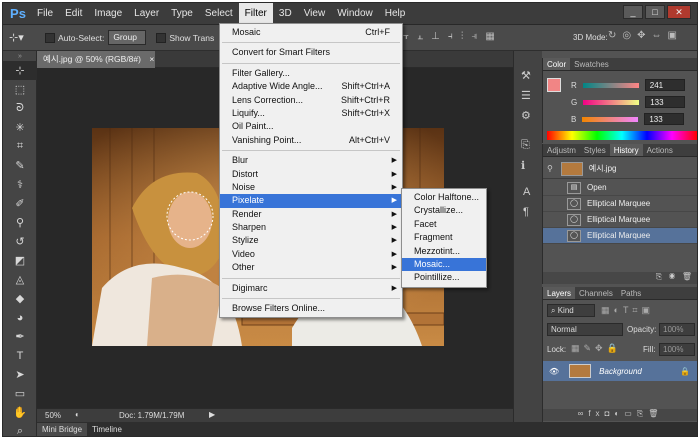 This screenshot has width=700, height=439. I want to click on tab-adjustments: Adjustm, so click(561, 150).